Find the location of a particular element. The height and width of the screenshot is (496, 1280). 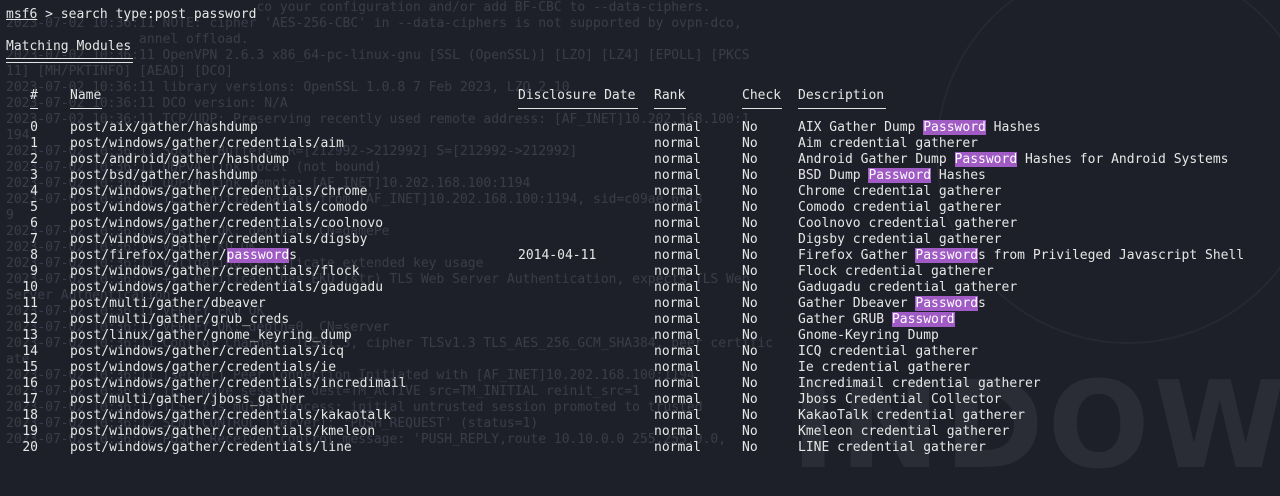

header-desc-underline is located at coordinates (842, 108).